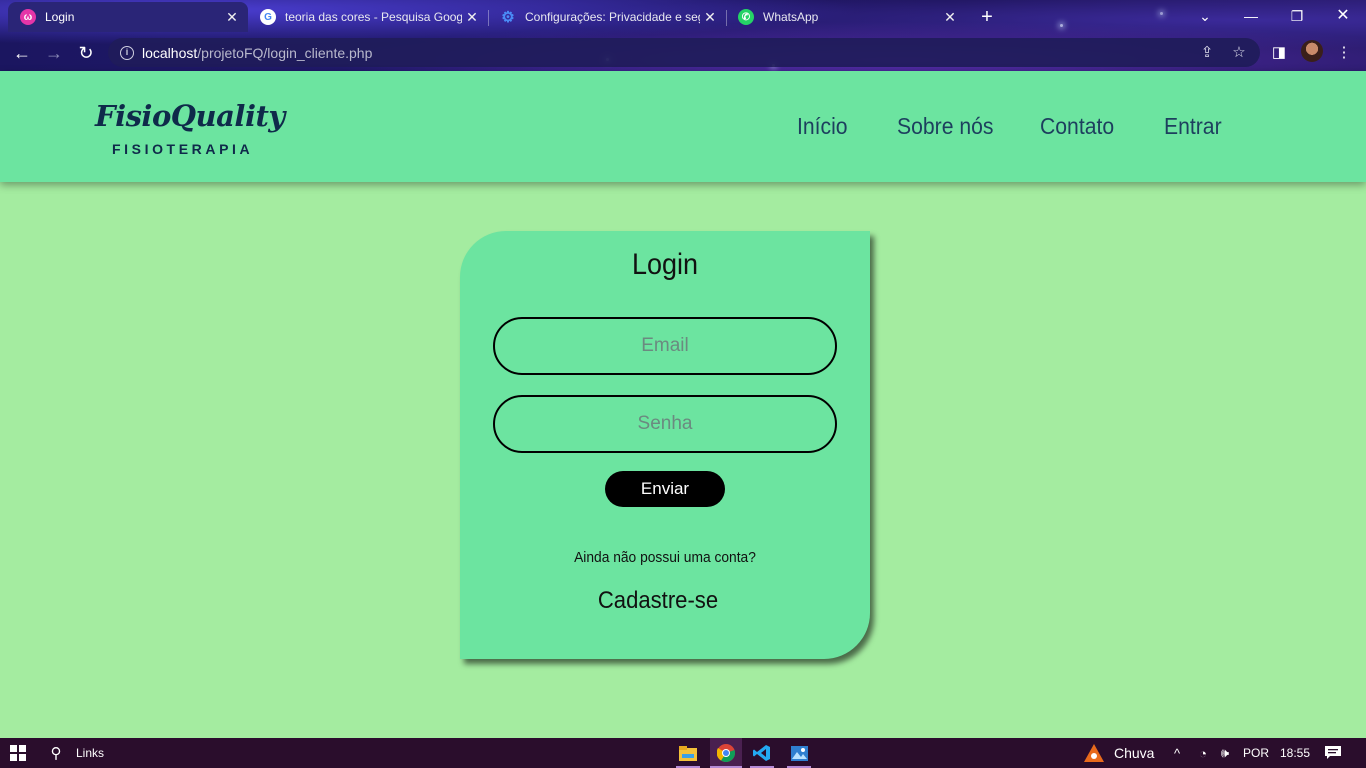  What do you see at coordinates (90, 753) in the screenshot?
I see `links-toolbar: Links` at bounding box center [90, 753].